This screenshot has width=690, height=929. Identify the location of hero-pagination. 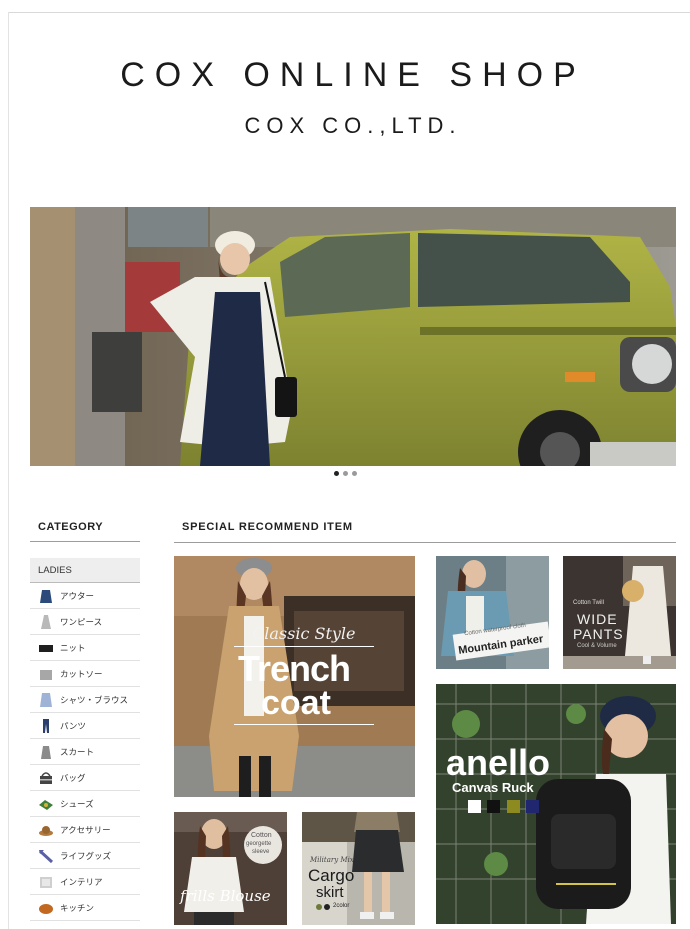
(345, 475).